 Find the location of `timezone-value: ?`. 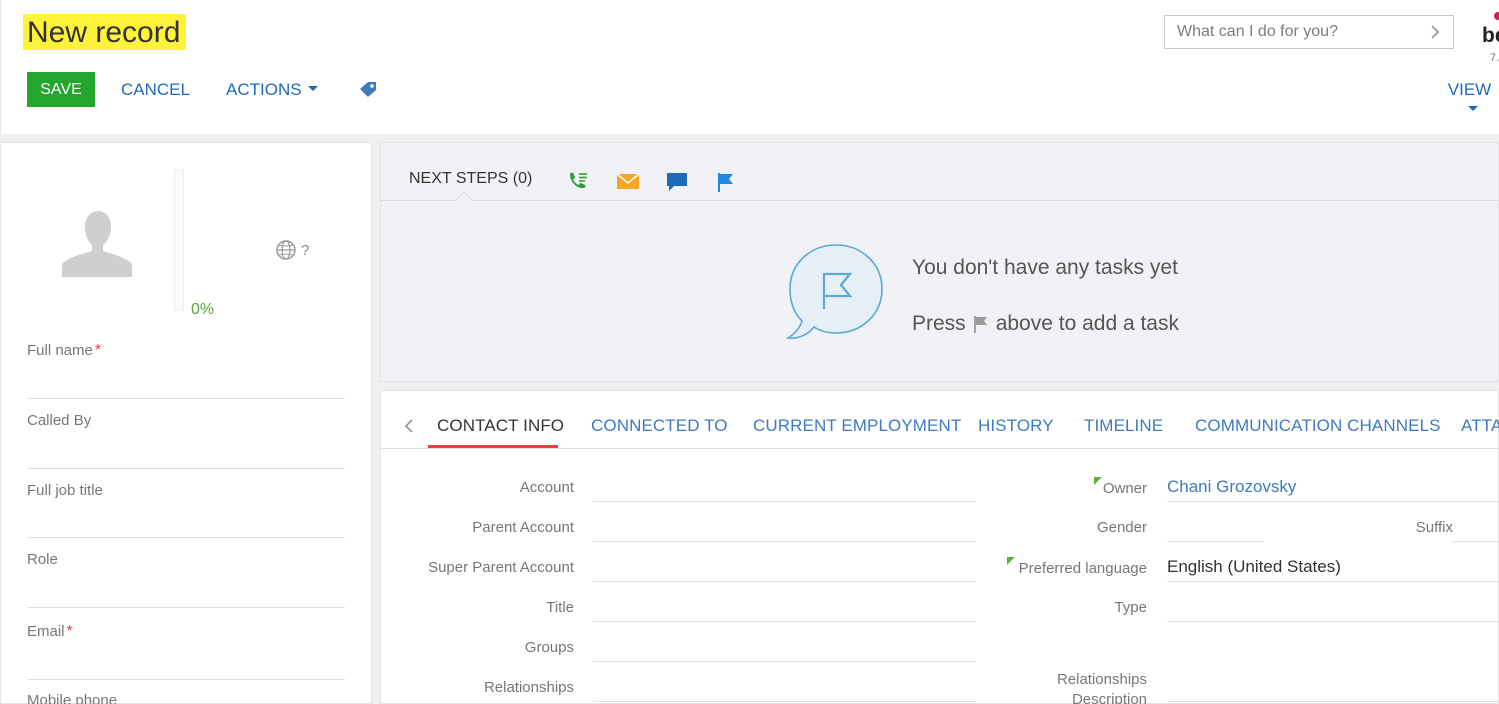

timezone-value: ? is located at coordinates (305, 250).